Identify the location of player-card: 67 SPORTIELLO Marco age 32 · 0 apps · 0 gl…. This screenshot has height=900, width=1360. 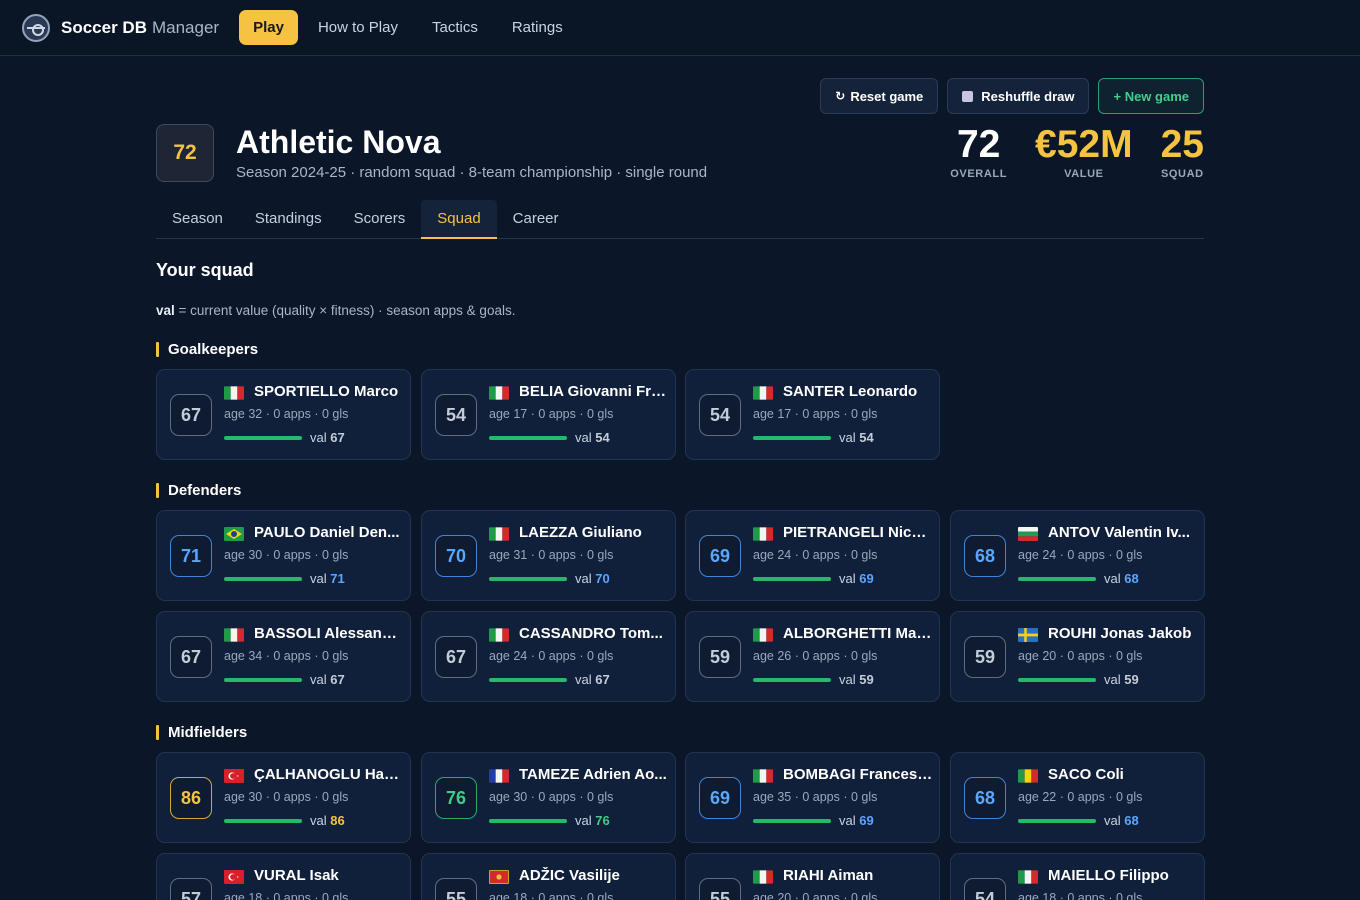
(283, 414).